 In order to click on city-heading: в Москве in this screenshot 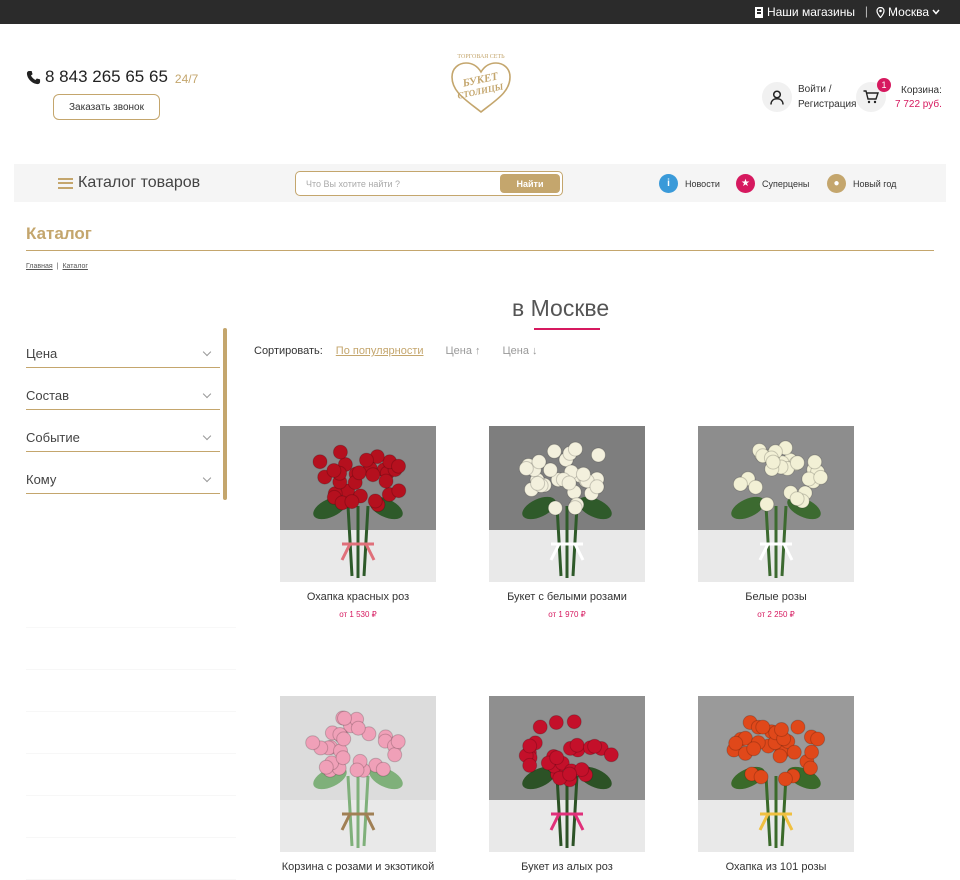, I will do `click(561, 308)`.